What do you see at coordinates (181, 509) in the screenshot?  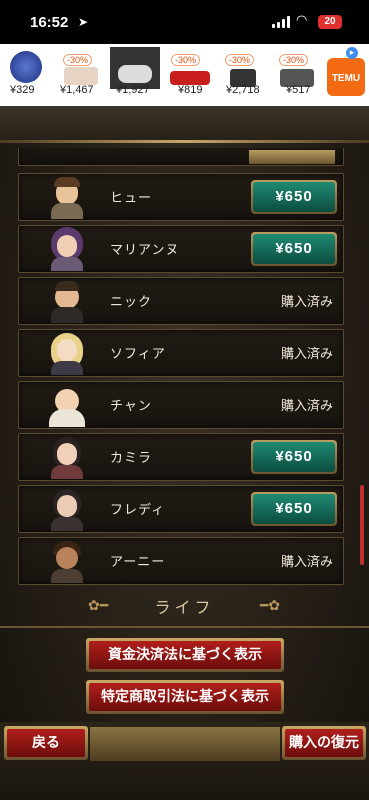 I see `list-item: フレディ ¥650` at bounding box center [181, 509].